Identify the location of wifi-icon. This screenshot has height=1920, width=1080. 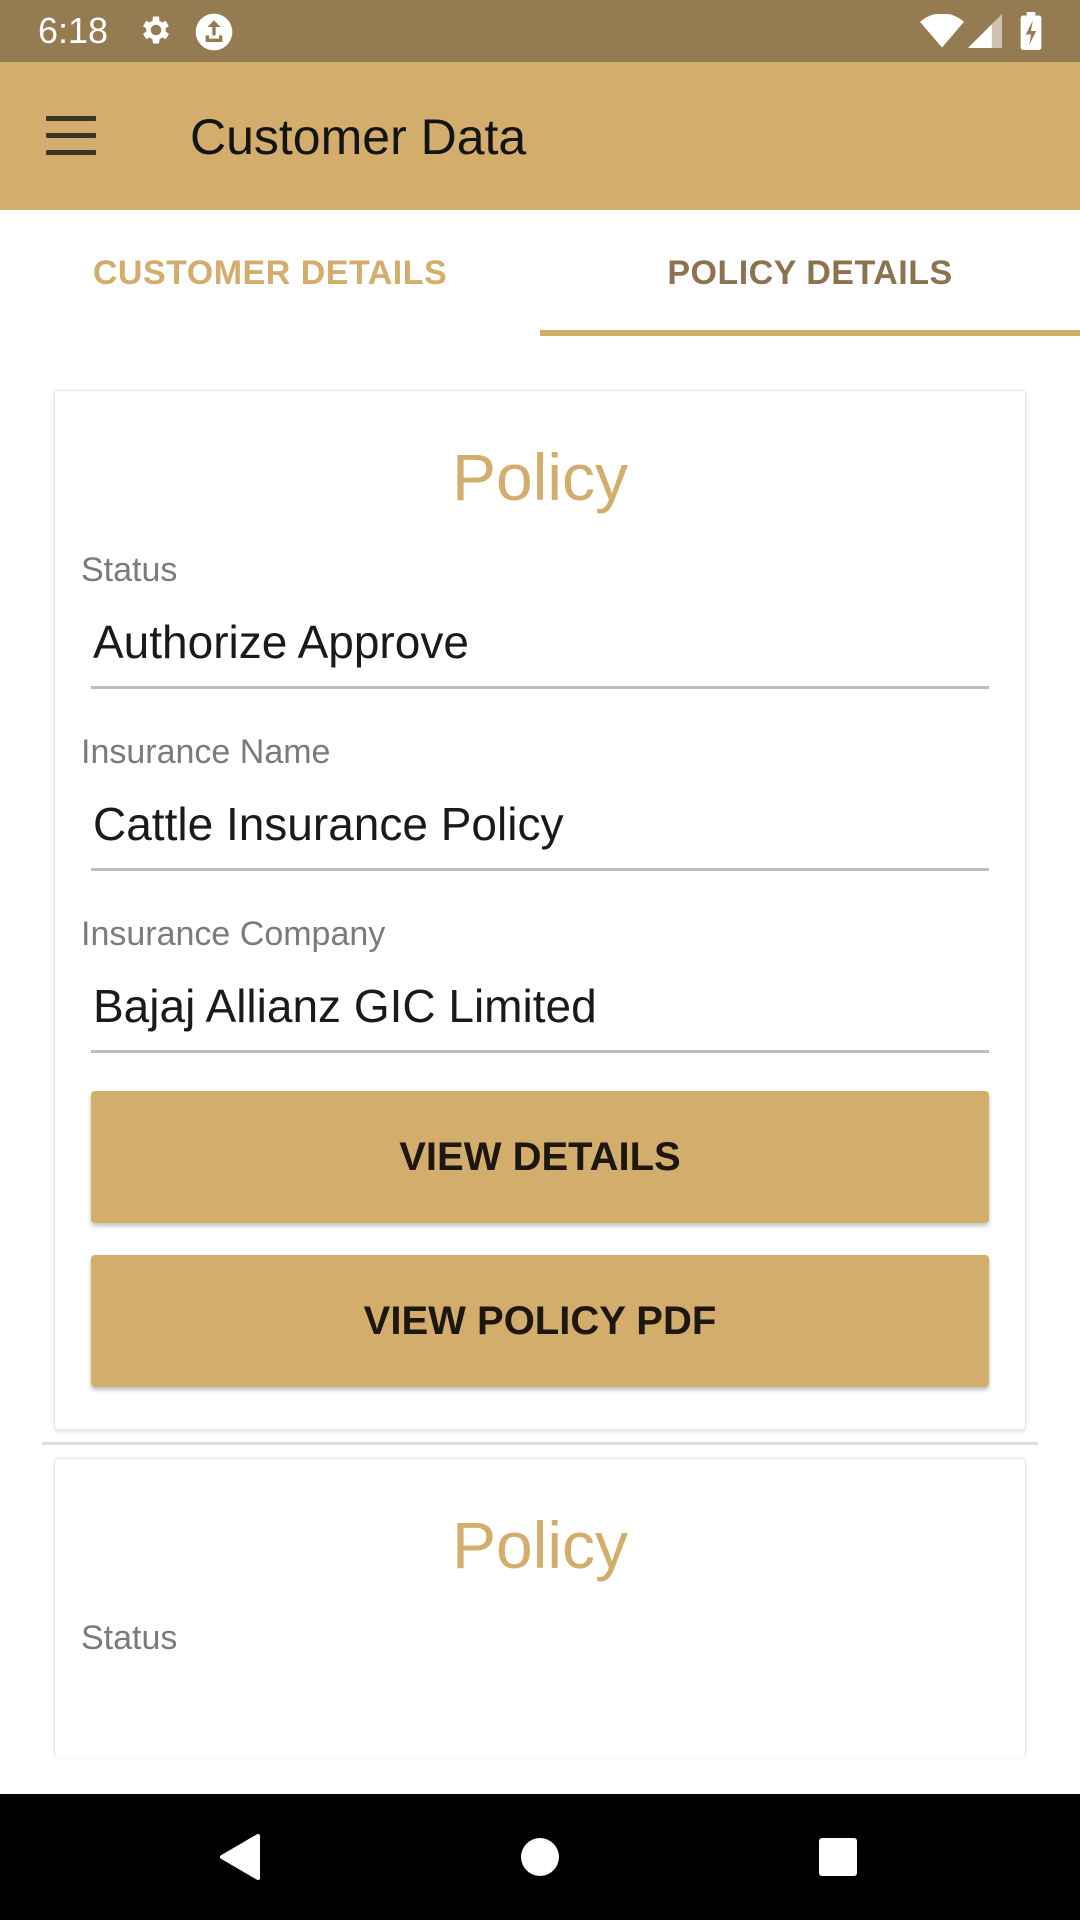
(942, 33).